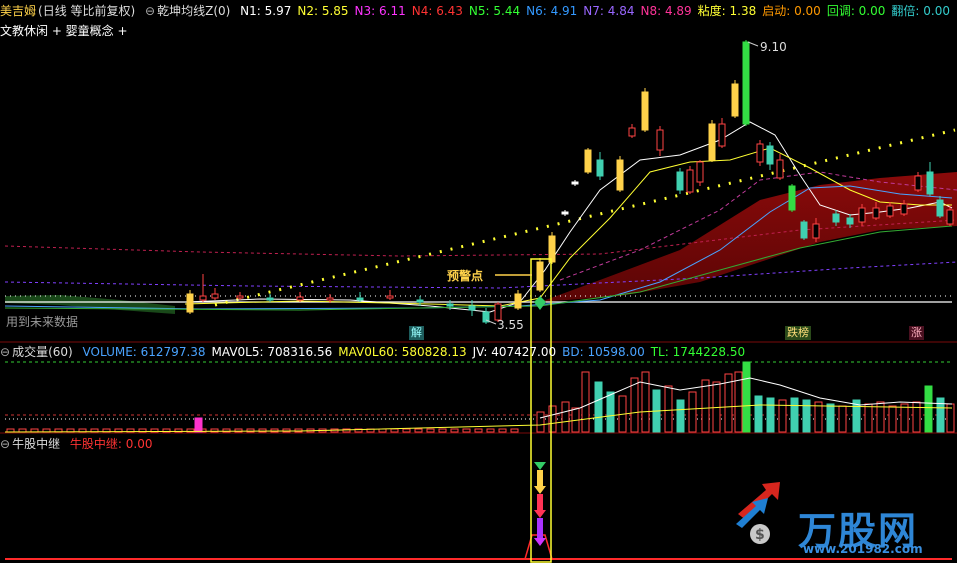 The width and height of the screenshot is (957, 563). Describe the element at coordinates (863, 549) in the screenshot. I see `site-url: www.201982.com` at that location.